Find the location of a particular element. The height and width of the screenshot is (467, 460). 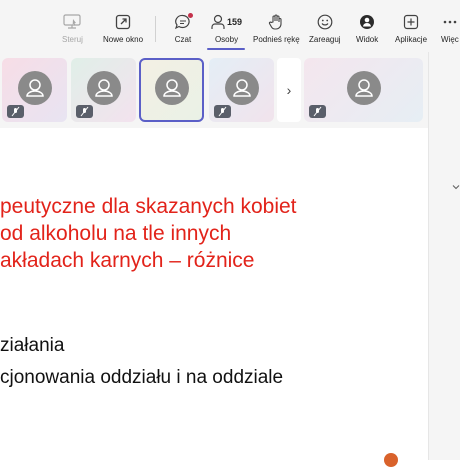

toolbar-divider is located at coordinates (155, 29).